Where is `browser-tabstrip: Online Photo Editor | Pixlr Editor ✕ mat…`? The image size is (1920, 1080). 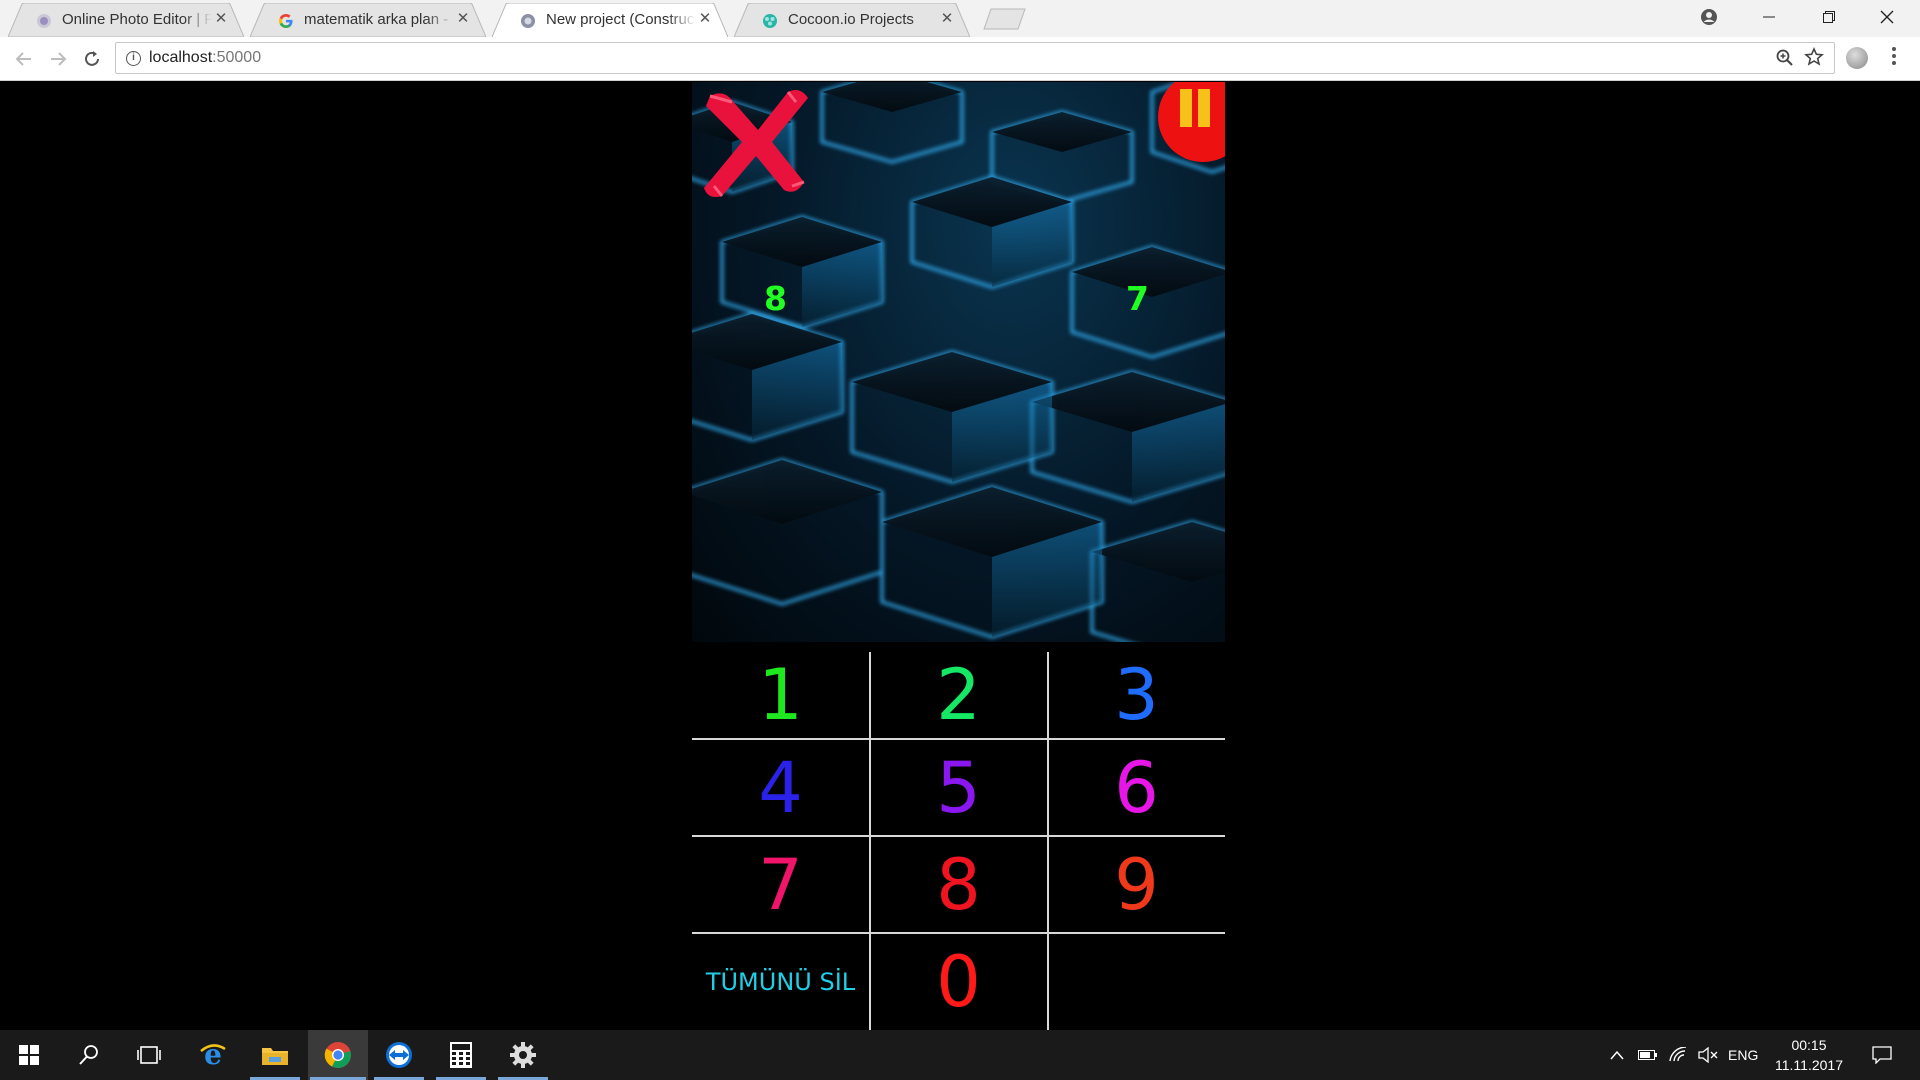
browser-tabstrip: Online Photo Editor | Pixlr Editor ✕ mat… is located at coordinates (960, 18).